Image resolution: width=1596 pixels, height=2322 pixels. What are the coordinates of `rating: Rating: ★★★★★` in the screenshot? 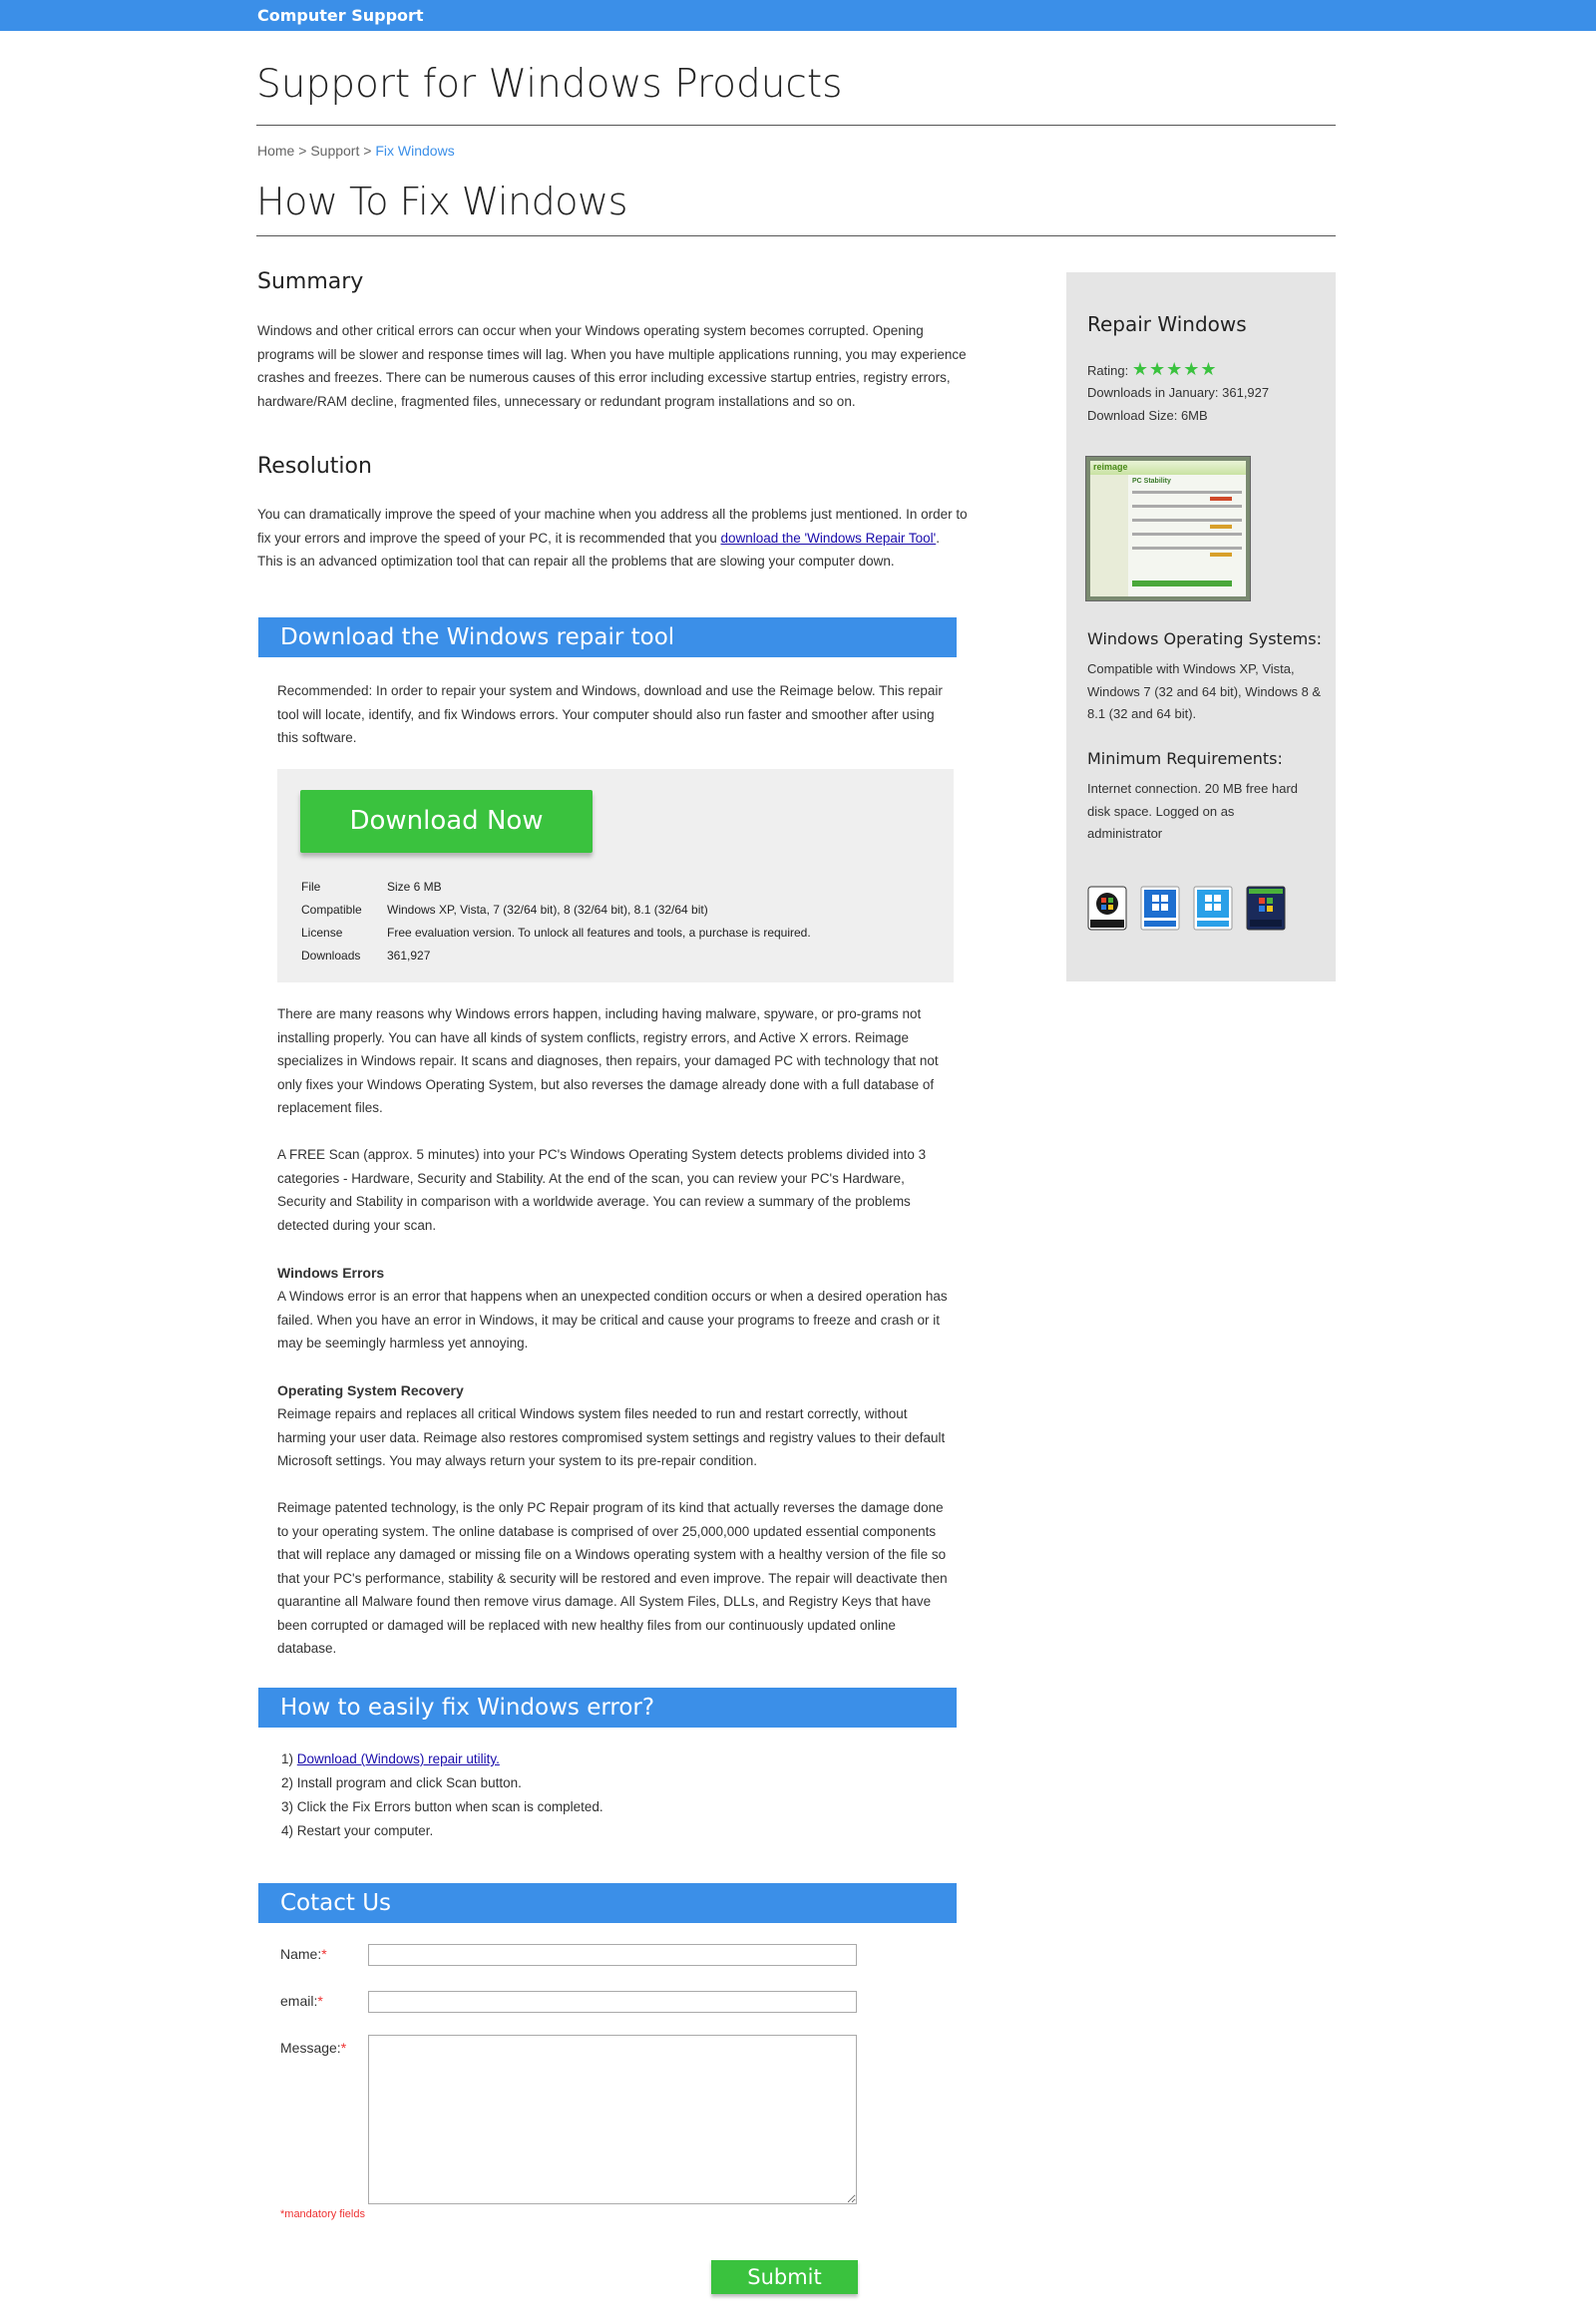 It's located at (1152, 370).